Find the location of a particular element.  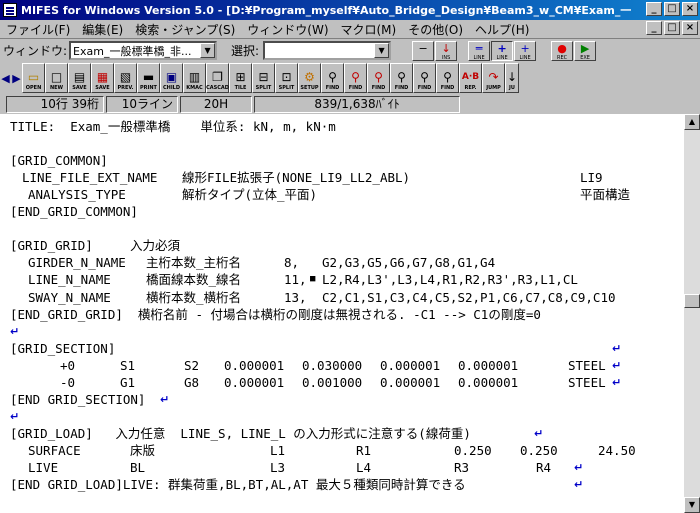

editor-text: 解析タイプ(立体_平面) is located at coordinates (250, 195).